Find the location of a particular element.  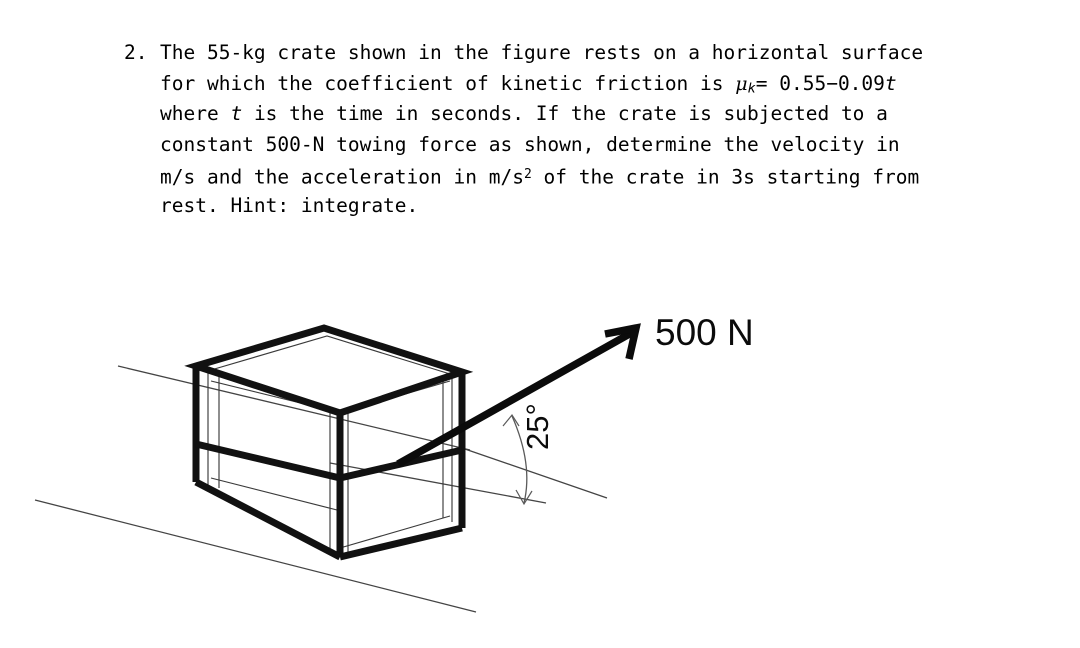

line5-prefix: m/s and the acceleration in m/s is located at coordinates (342, 177).